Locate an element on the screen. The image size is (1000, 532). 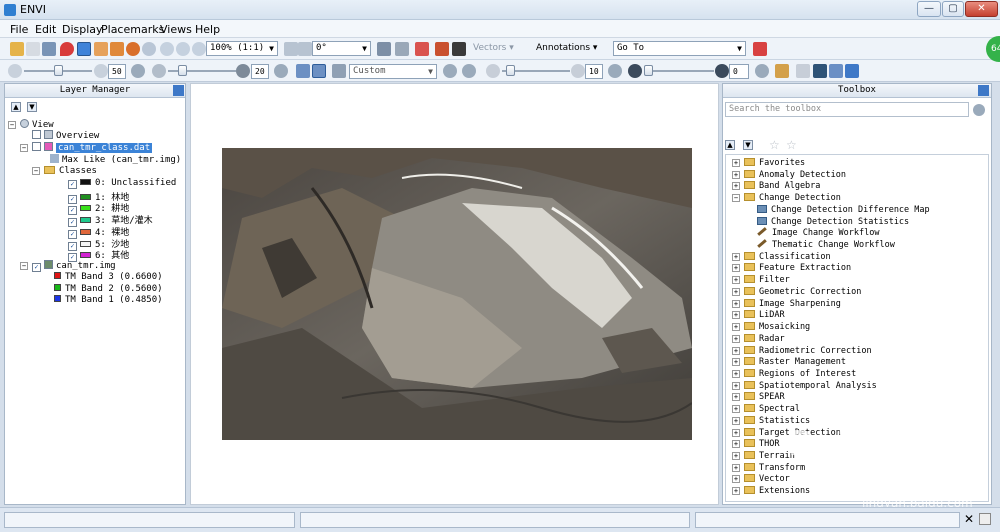
brightness-knob is located at coordinates (58, 70).